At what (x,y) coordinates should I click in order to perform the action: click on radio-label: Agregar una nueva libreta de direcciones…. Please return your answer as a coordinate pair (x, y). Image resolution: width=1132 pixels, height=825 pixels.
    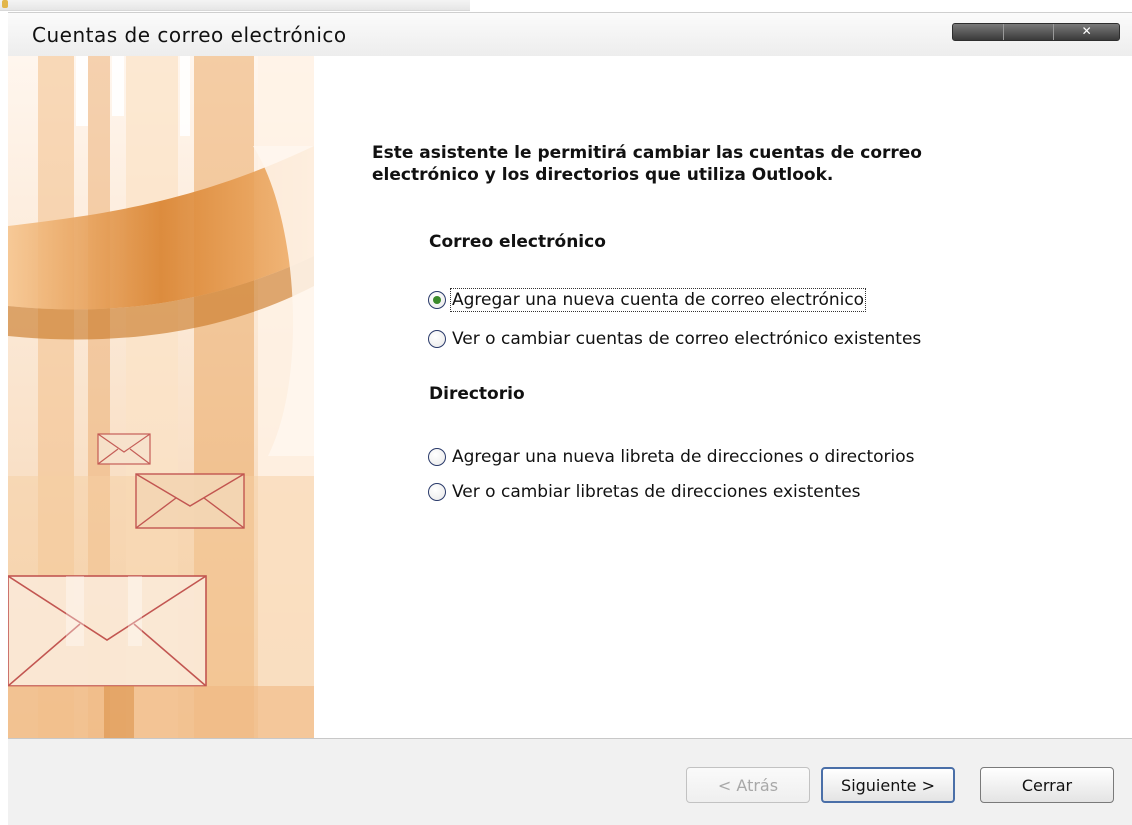
    Looking at the image, I should click on (683, 457).